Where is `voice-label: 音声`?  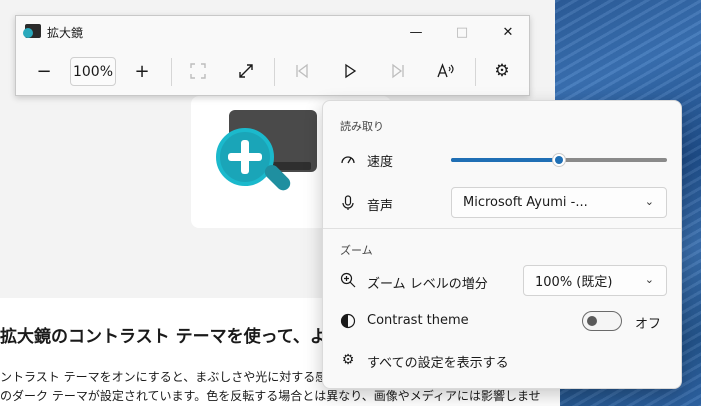 voice-label: 音声 is located at coordinates (380, 206).